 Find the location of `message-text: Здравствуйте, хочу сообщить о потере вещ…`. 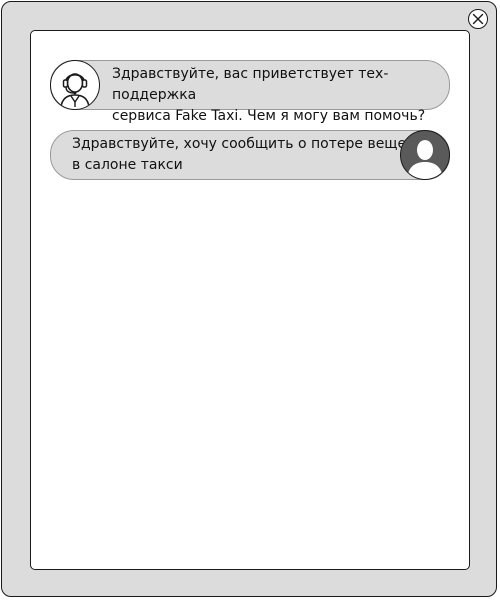

message-text: Здравствуйте, хочу сообщить о потере вещ… is located at coordinates (244, 154).